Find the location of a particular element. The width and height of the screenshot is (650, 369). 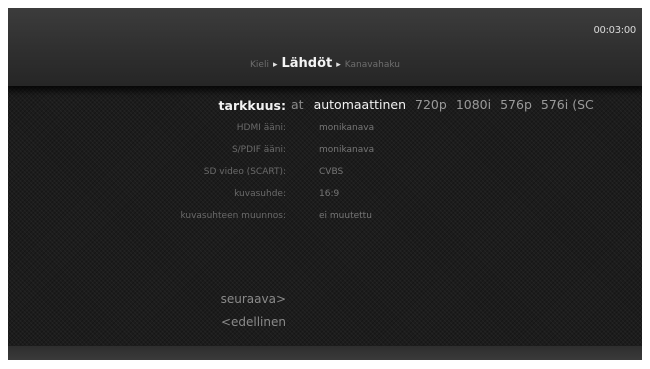

aspect-ratio-value: 16:9 is located at coordinates (329, 194).